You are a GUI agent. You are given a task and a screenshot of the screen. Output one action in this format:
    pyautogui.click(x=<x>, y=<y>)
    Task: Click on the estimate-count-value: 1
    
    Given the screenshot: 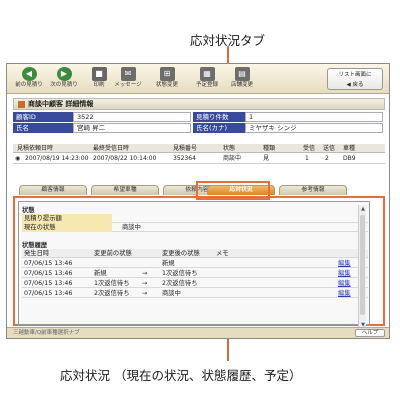 What is the action you would take?
    pyautogui.click(x=314, y=117)
    